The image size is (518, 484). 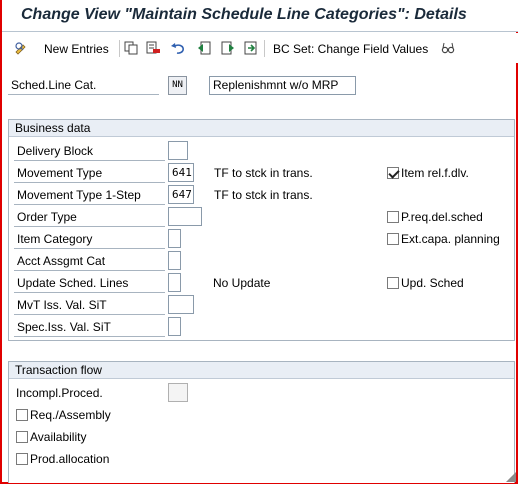 What do you see at coordinates (174, 238) in the screenshot?
I see `item-category-field` at bounding box center [174, 238].